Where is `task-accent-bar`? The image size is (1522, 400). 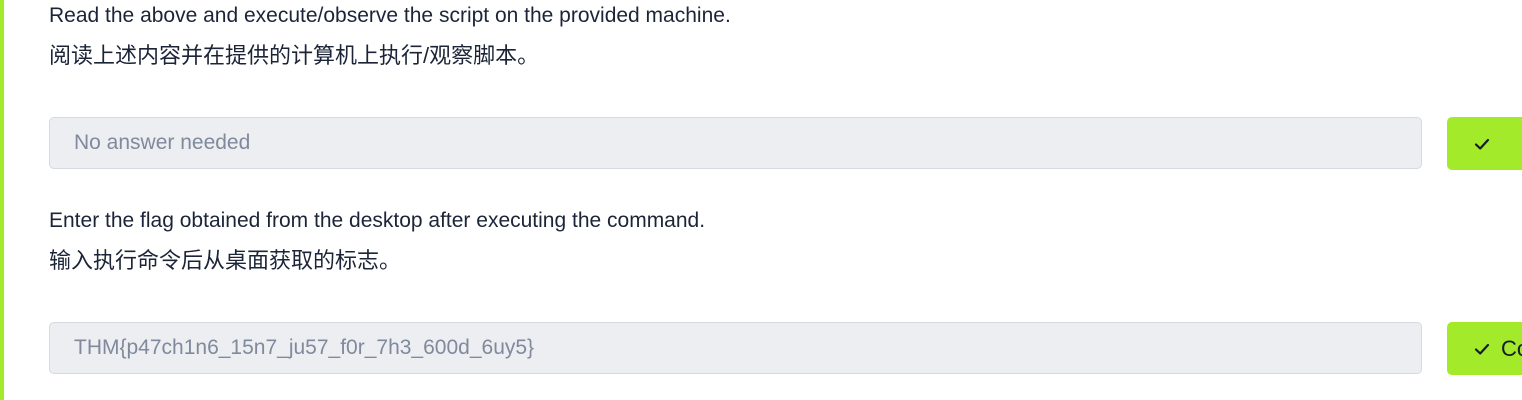
task-accent-bar is located at coordinates (2, 200).